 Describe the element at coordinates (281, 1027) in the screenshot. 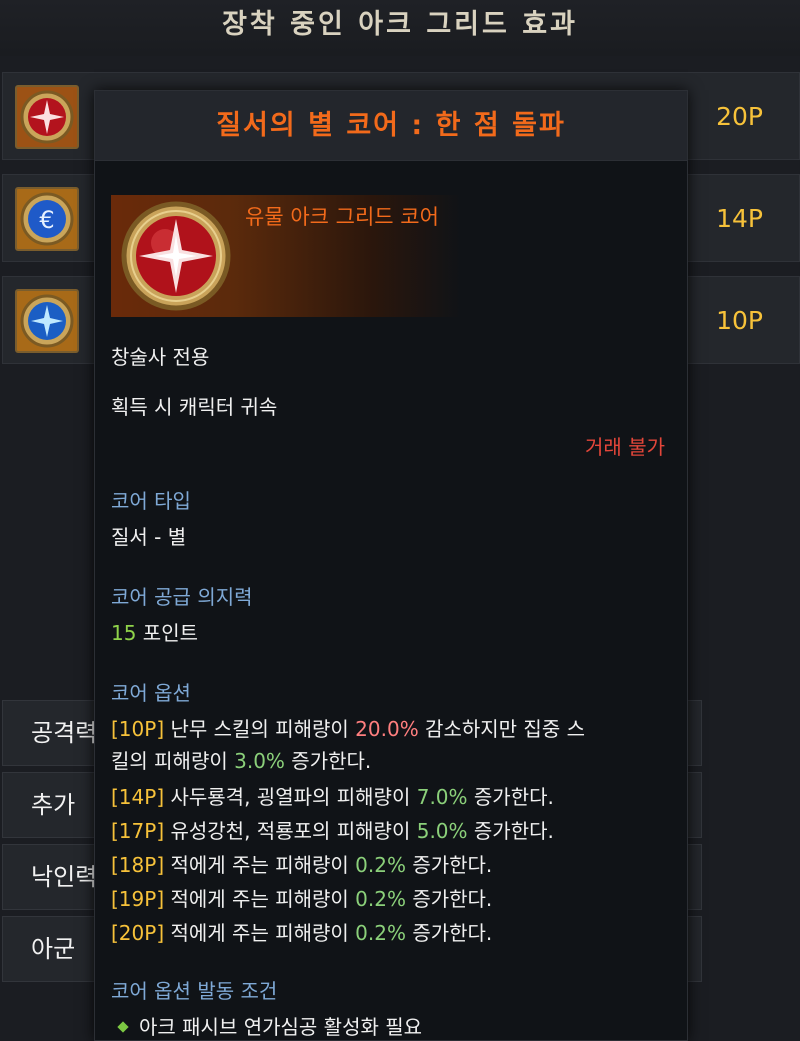

I see `activation-text: 아크 패시브 연가심공 활성화 필요` at that location.